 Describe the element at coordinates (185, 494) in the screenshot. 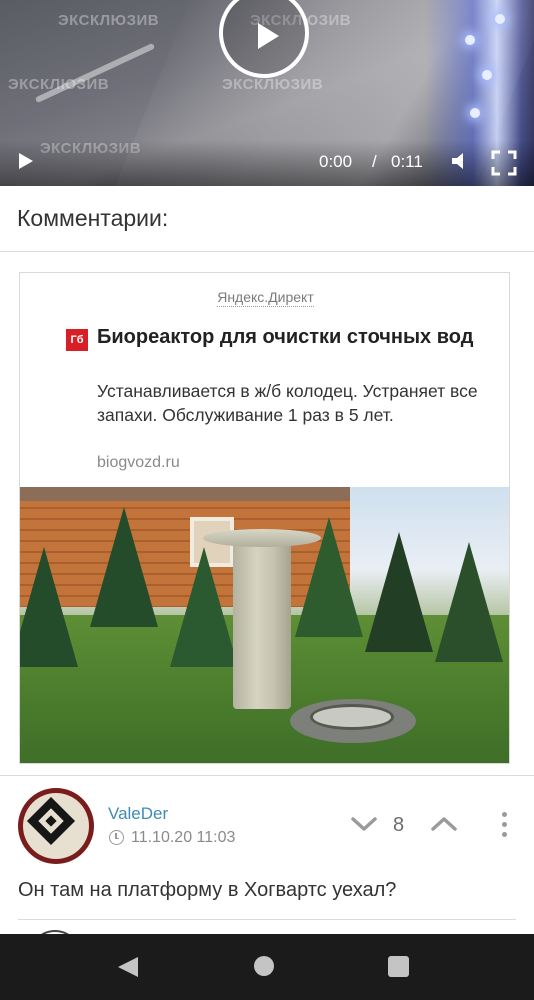

I see `ad-image-roof` at that location.